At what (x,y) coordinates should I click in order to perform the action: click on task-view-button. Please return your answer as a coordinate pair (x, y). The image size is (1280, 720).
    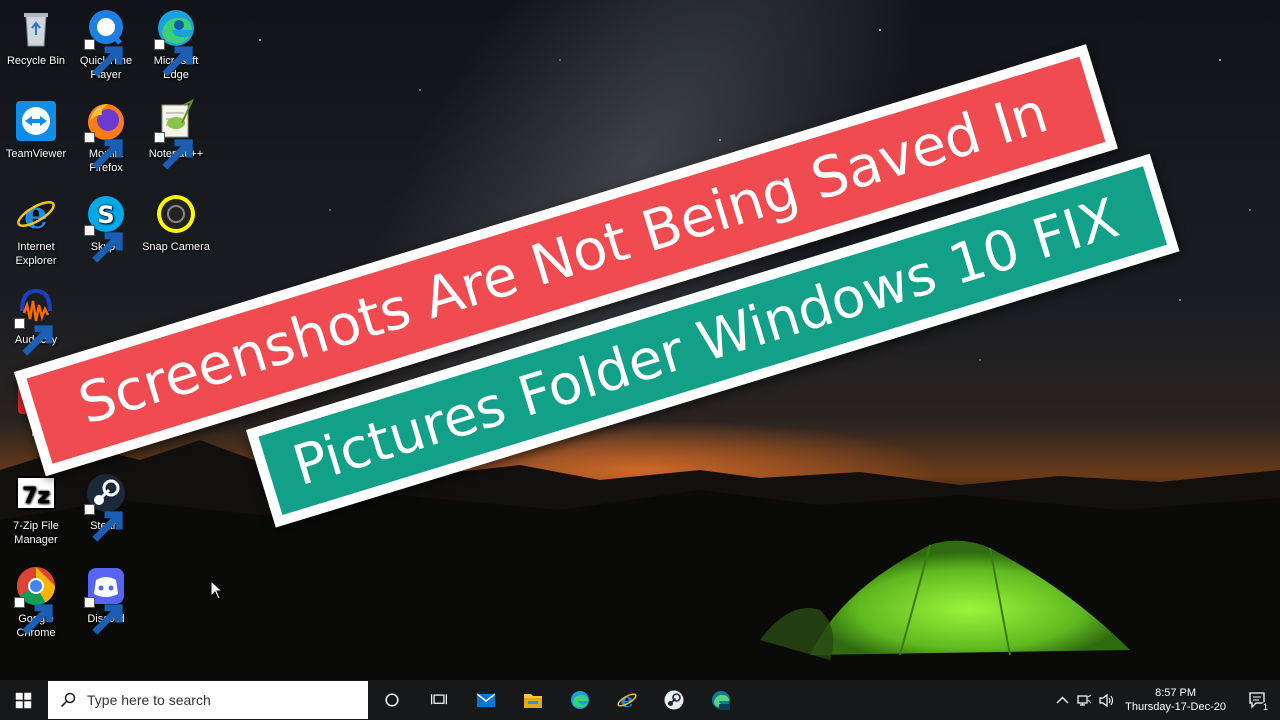
    Looking at the image, I should click on (438, 700).